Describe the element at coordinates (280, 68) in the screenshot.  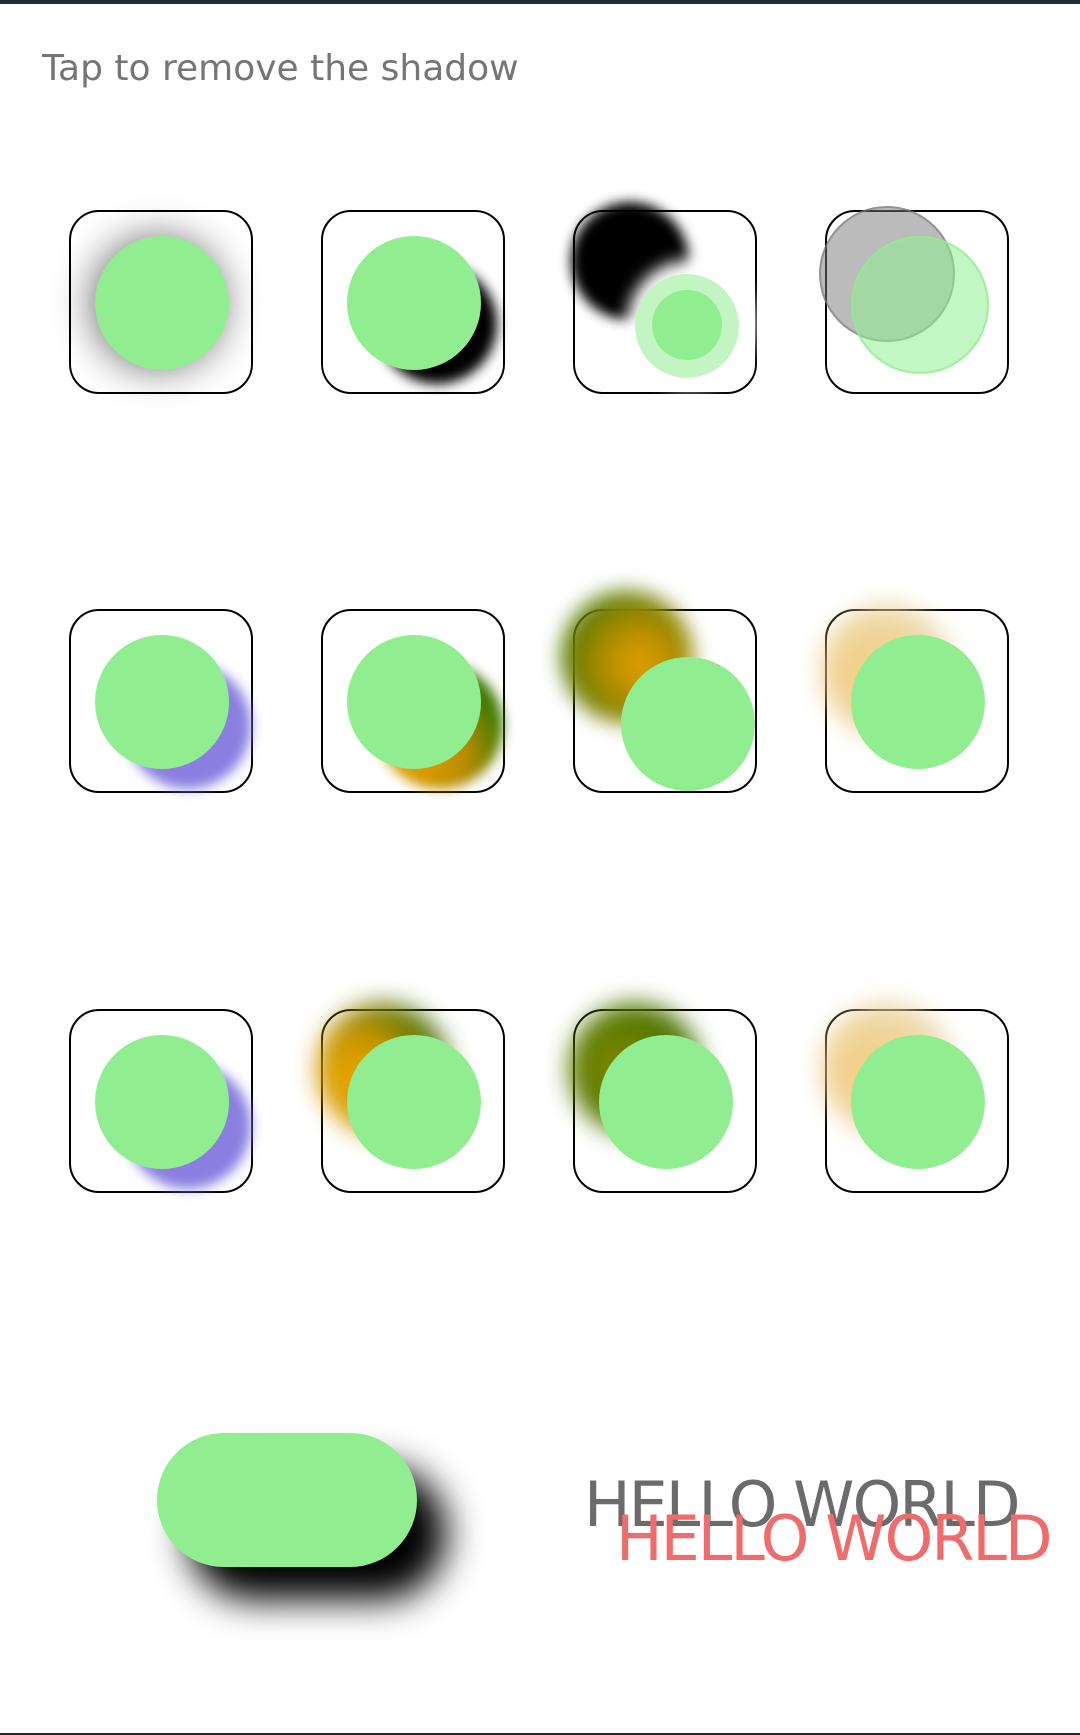
I see `hint-text: Tap to remove the shadow` at that location.